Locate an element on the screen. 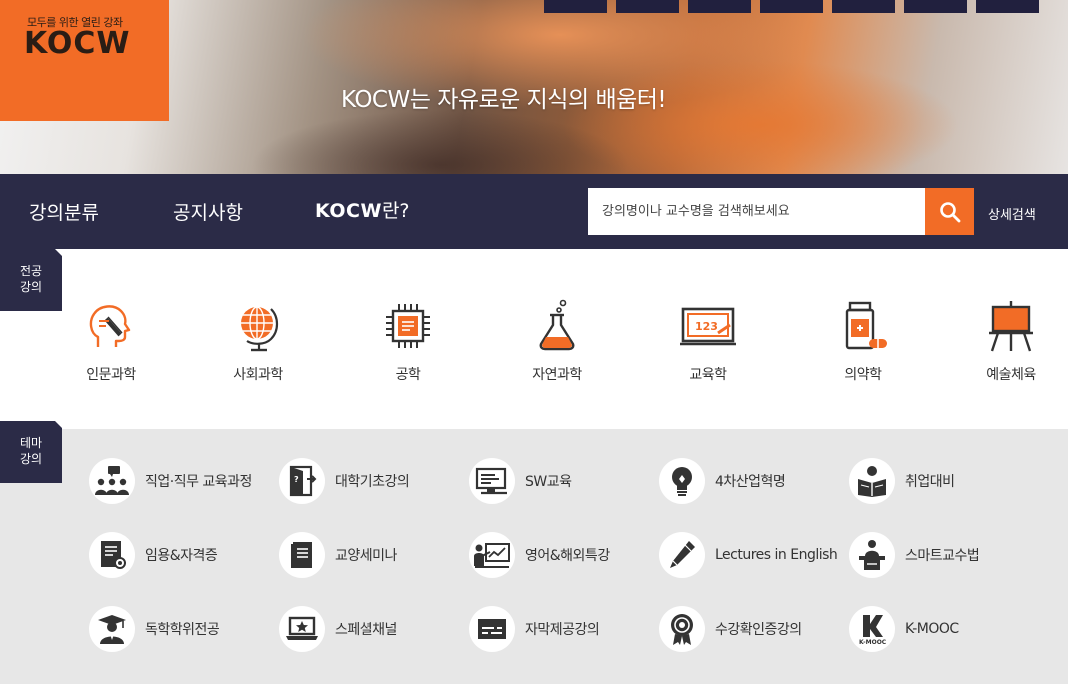  main-nav: 강의분류 공지사항 KOCW란? 상세검색 is located at coordinates (534, 211).